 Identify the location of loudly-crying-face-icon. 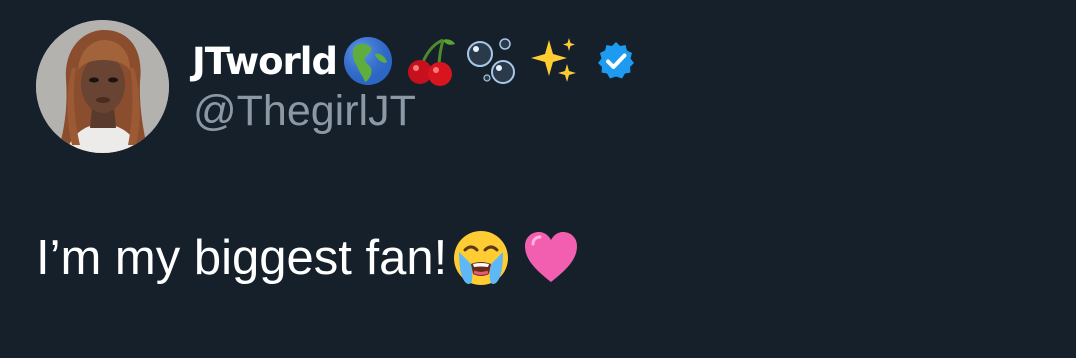
(481, 258).